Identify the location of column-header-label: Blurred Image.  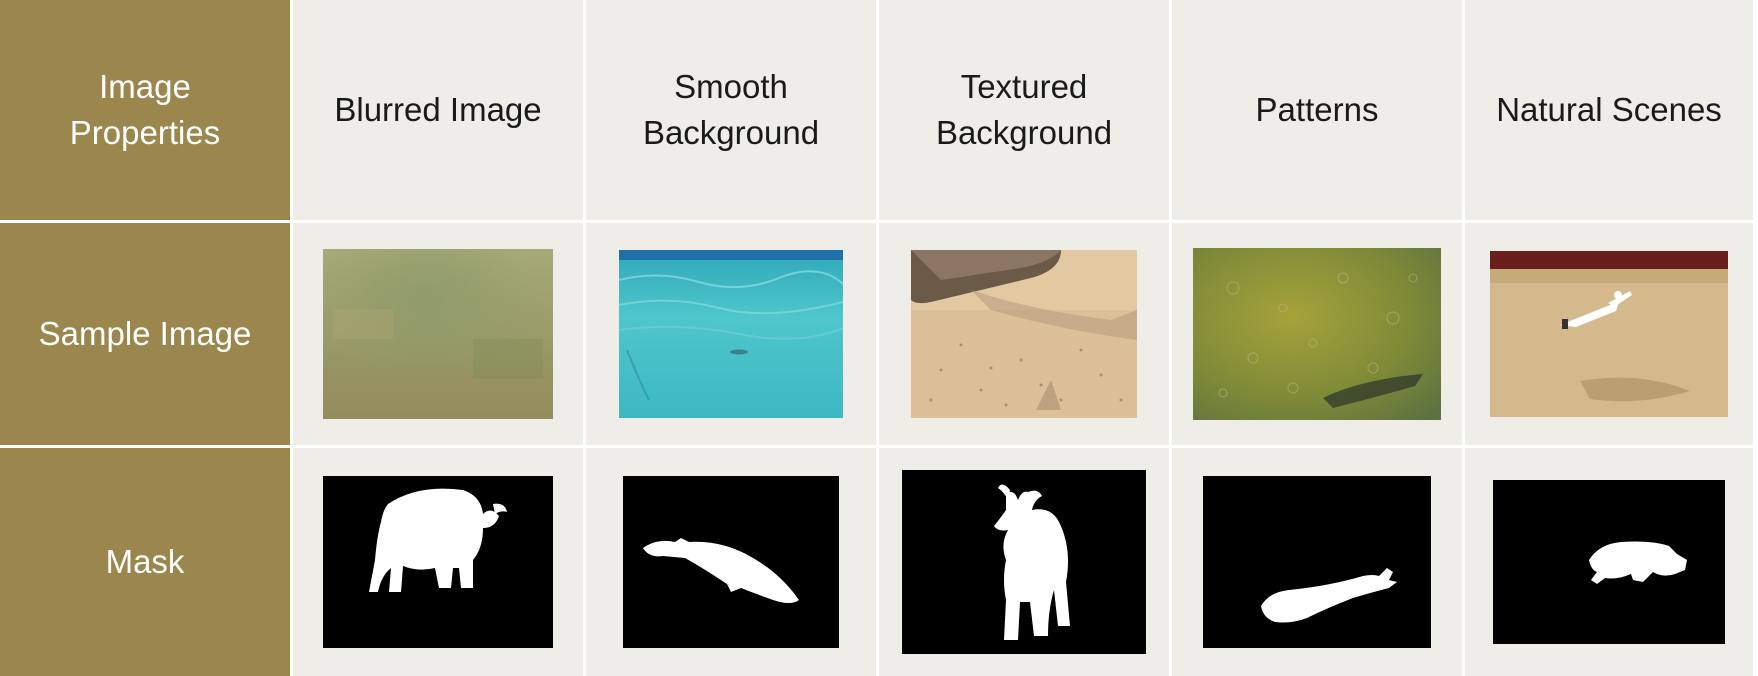
(438, 109).